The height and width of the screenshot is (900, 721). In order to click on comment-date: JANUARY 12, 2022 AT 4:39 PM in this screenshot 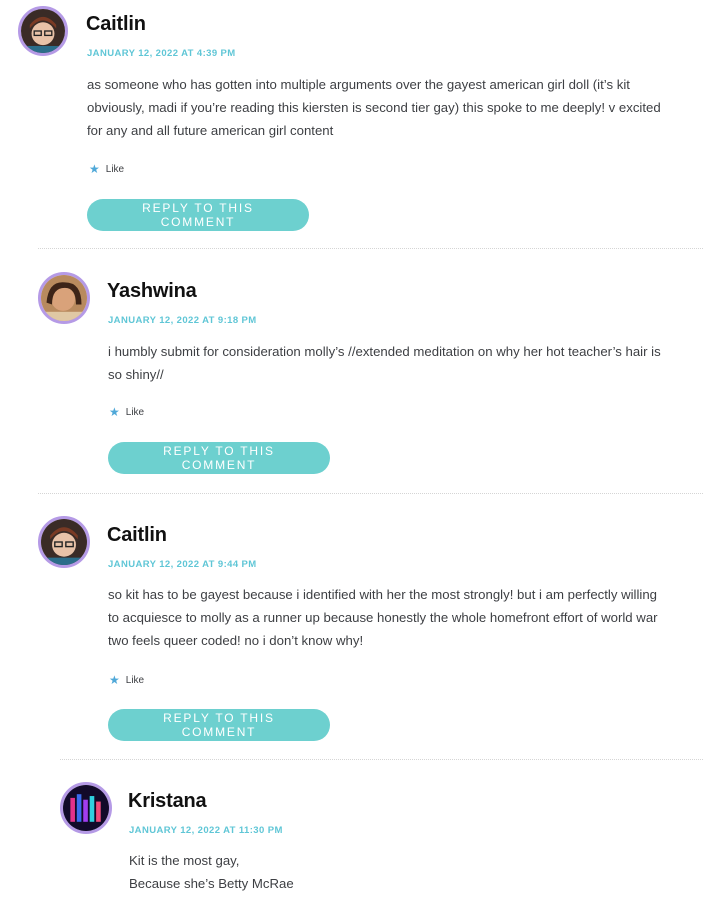, I will do `click(161, 53)`.